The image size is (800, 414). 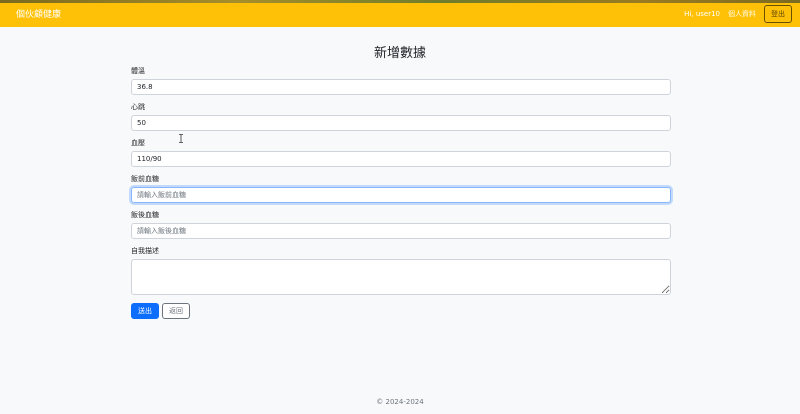 What do you see at coordinates (138, 107) in the screenshot?
I see `heart-rate-label: 心跳` at bounding box center [138, 107].